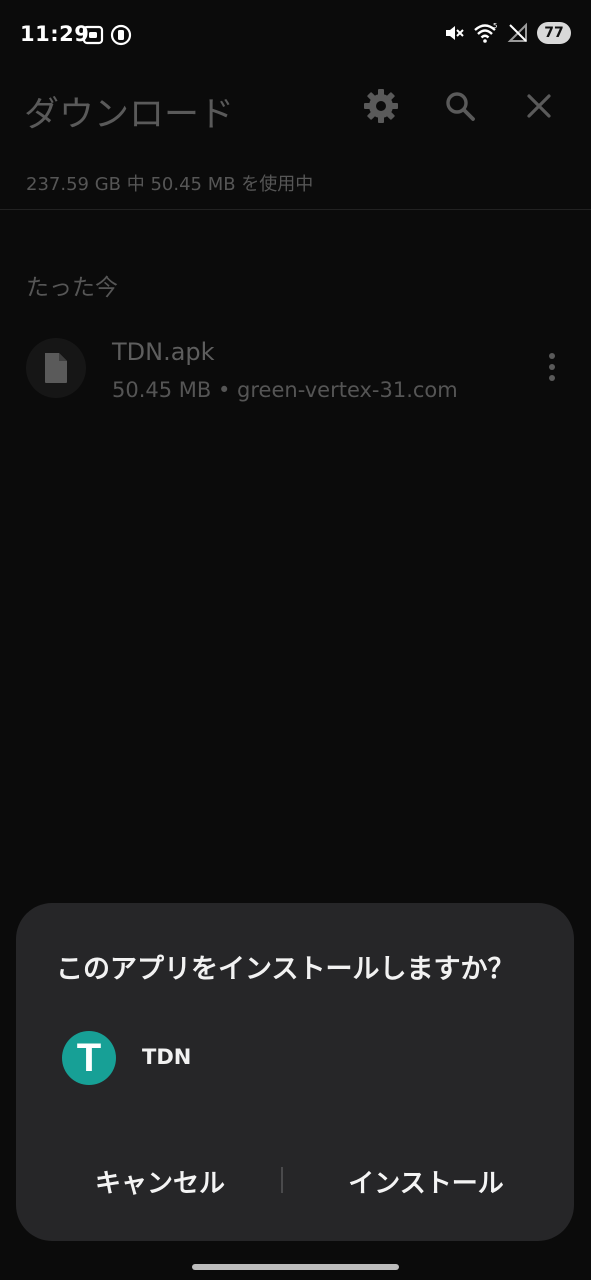 The width and height of the screenshot is (591, 1280). What do you see at coordinates (163, 352) in the screenshot?
I see `file-name: TDN.apk` at bounding box center [163, 352].